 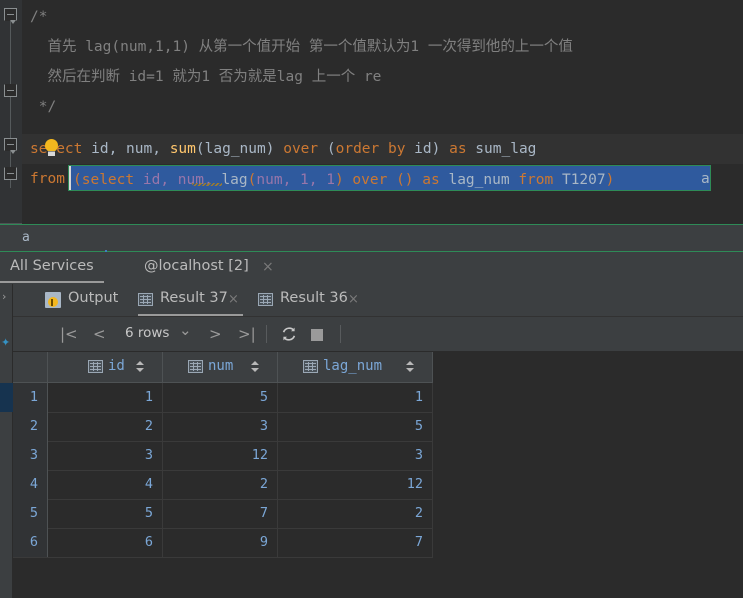 I want to click on grid-header-lag-num: lag_num, so click(x=355, y=367).